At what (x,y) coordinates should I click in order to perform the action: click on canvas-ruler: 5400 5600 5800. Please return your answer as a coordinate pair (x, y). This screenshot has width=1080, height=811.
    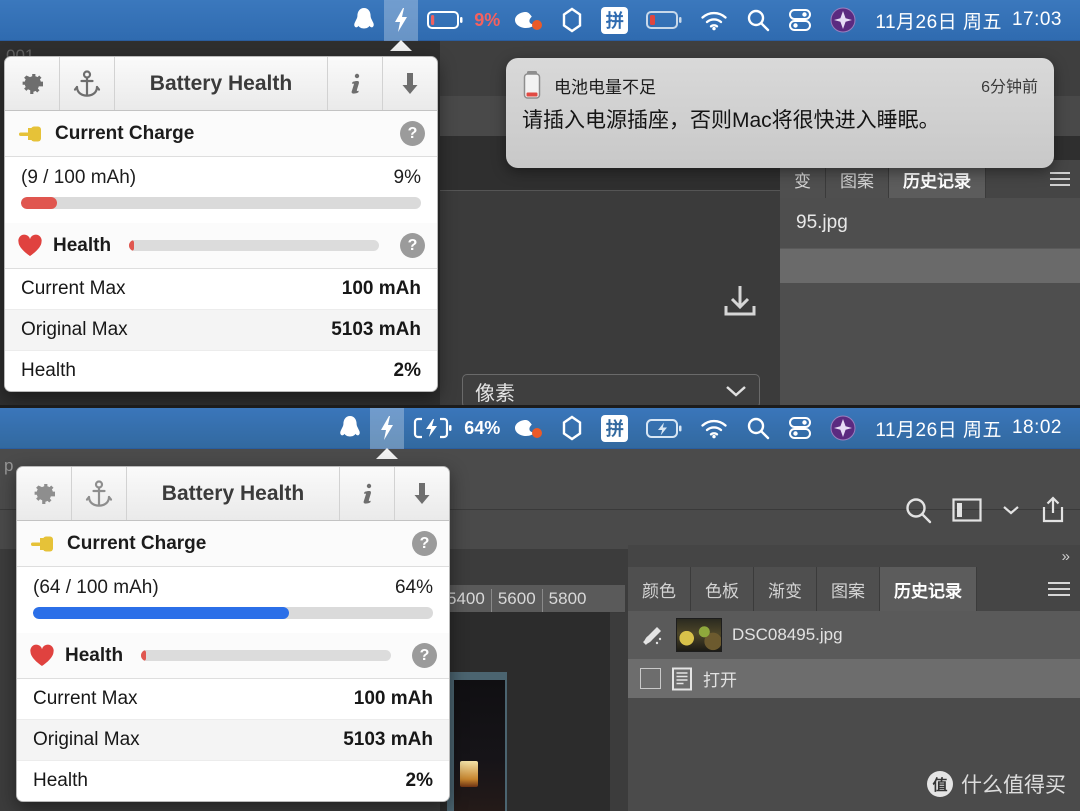
    Looking at the image, I should click on (532, 599).